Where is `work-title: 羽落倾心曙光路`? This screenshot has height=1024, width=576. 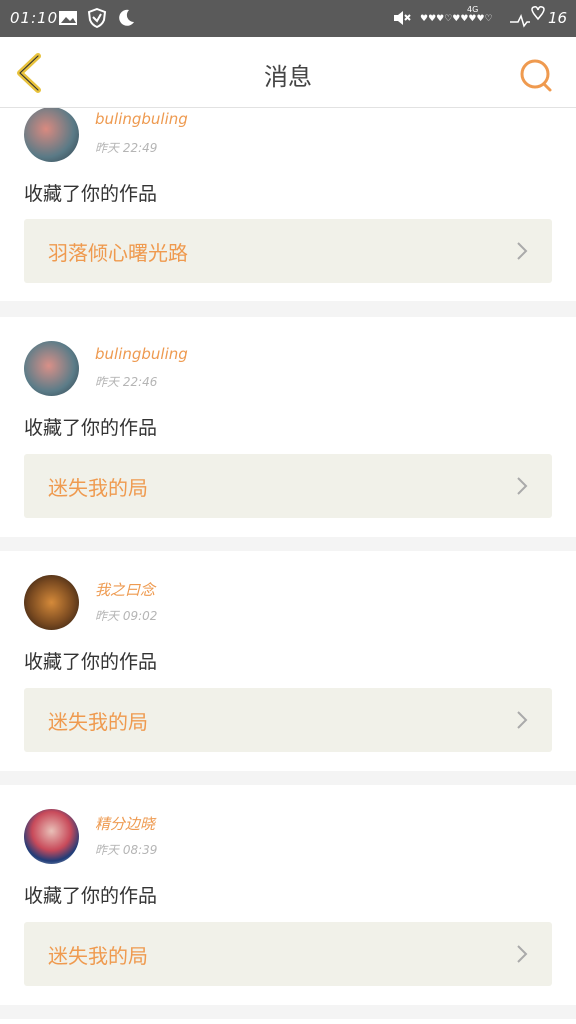
work-title: 羽落倾心曙光路 is located at coordinates (118, 253).